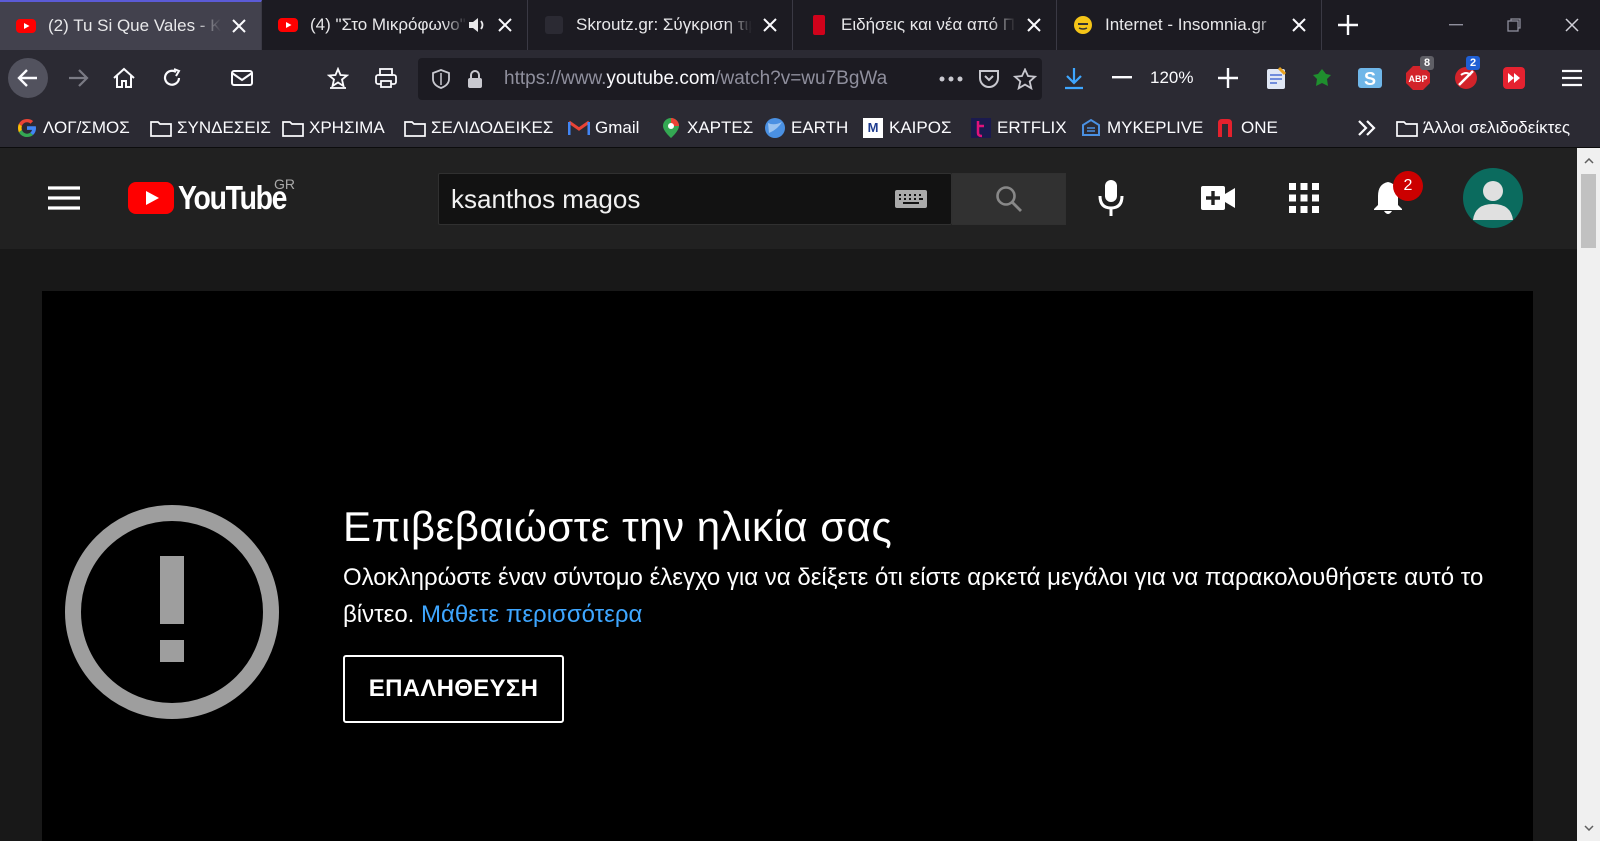 The image size is (1600, 841). Describe the element at coordinates (242, 78) in the screenshot. I see `mail-button` at that location.